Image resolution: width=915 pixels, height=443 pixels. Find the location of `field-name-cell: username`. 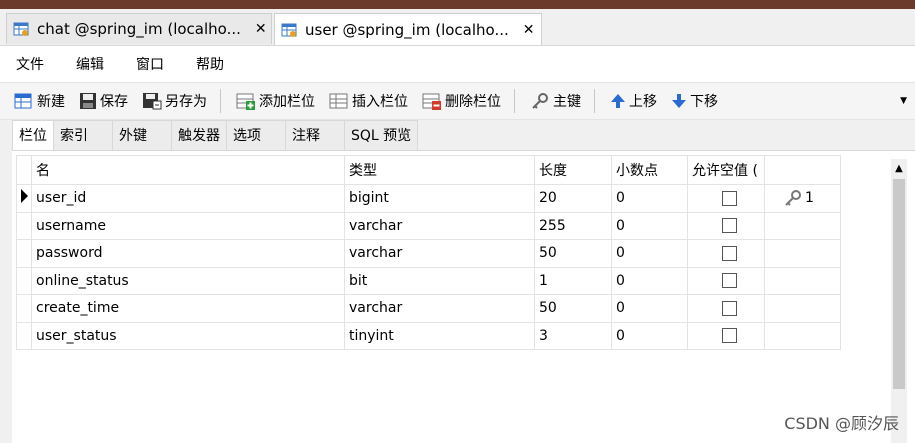

field-name-cell: username is located at coordinates (188, 225).